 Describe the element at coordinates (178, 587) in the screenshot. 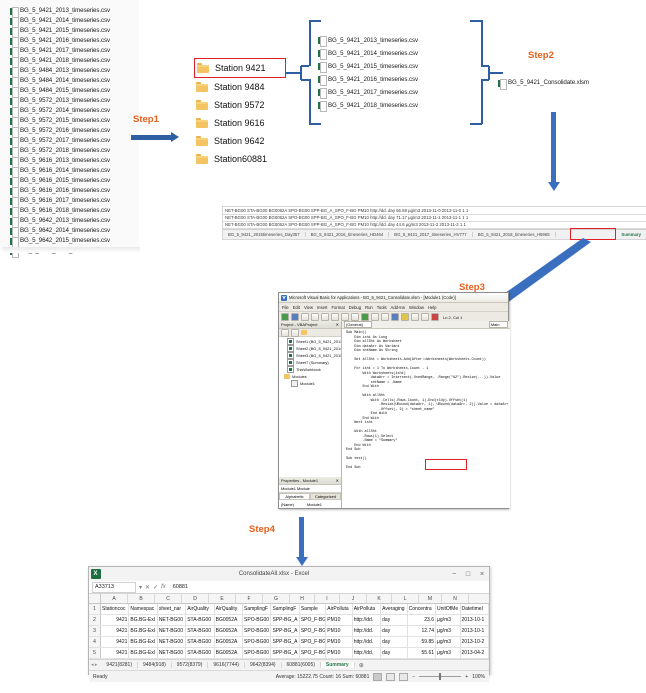

I see `formula-input: 60881` at that location.